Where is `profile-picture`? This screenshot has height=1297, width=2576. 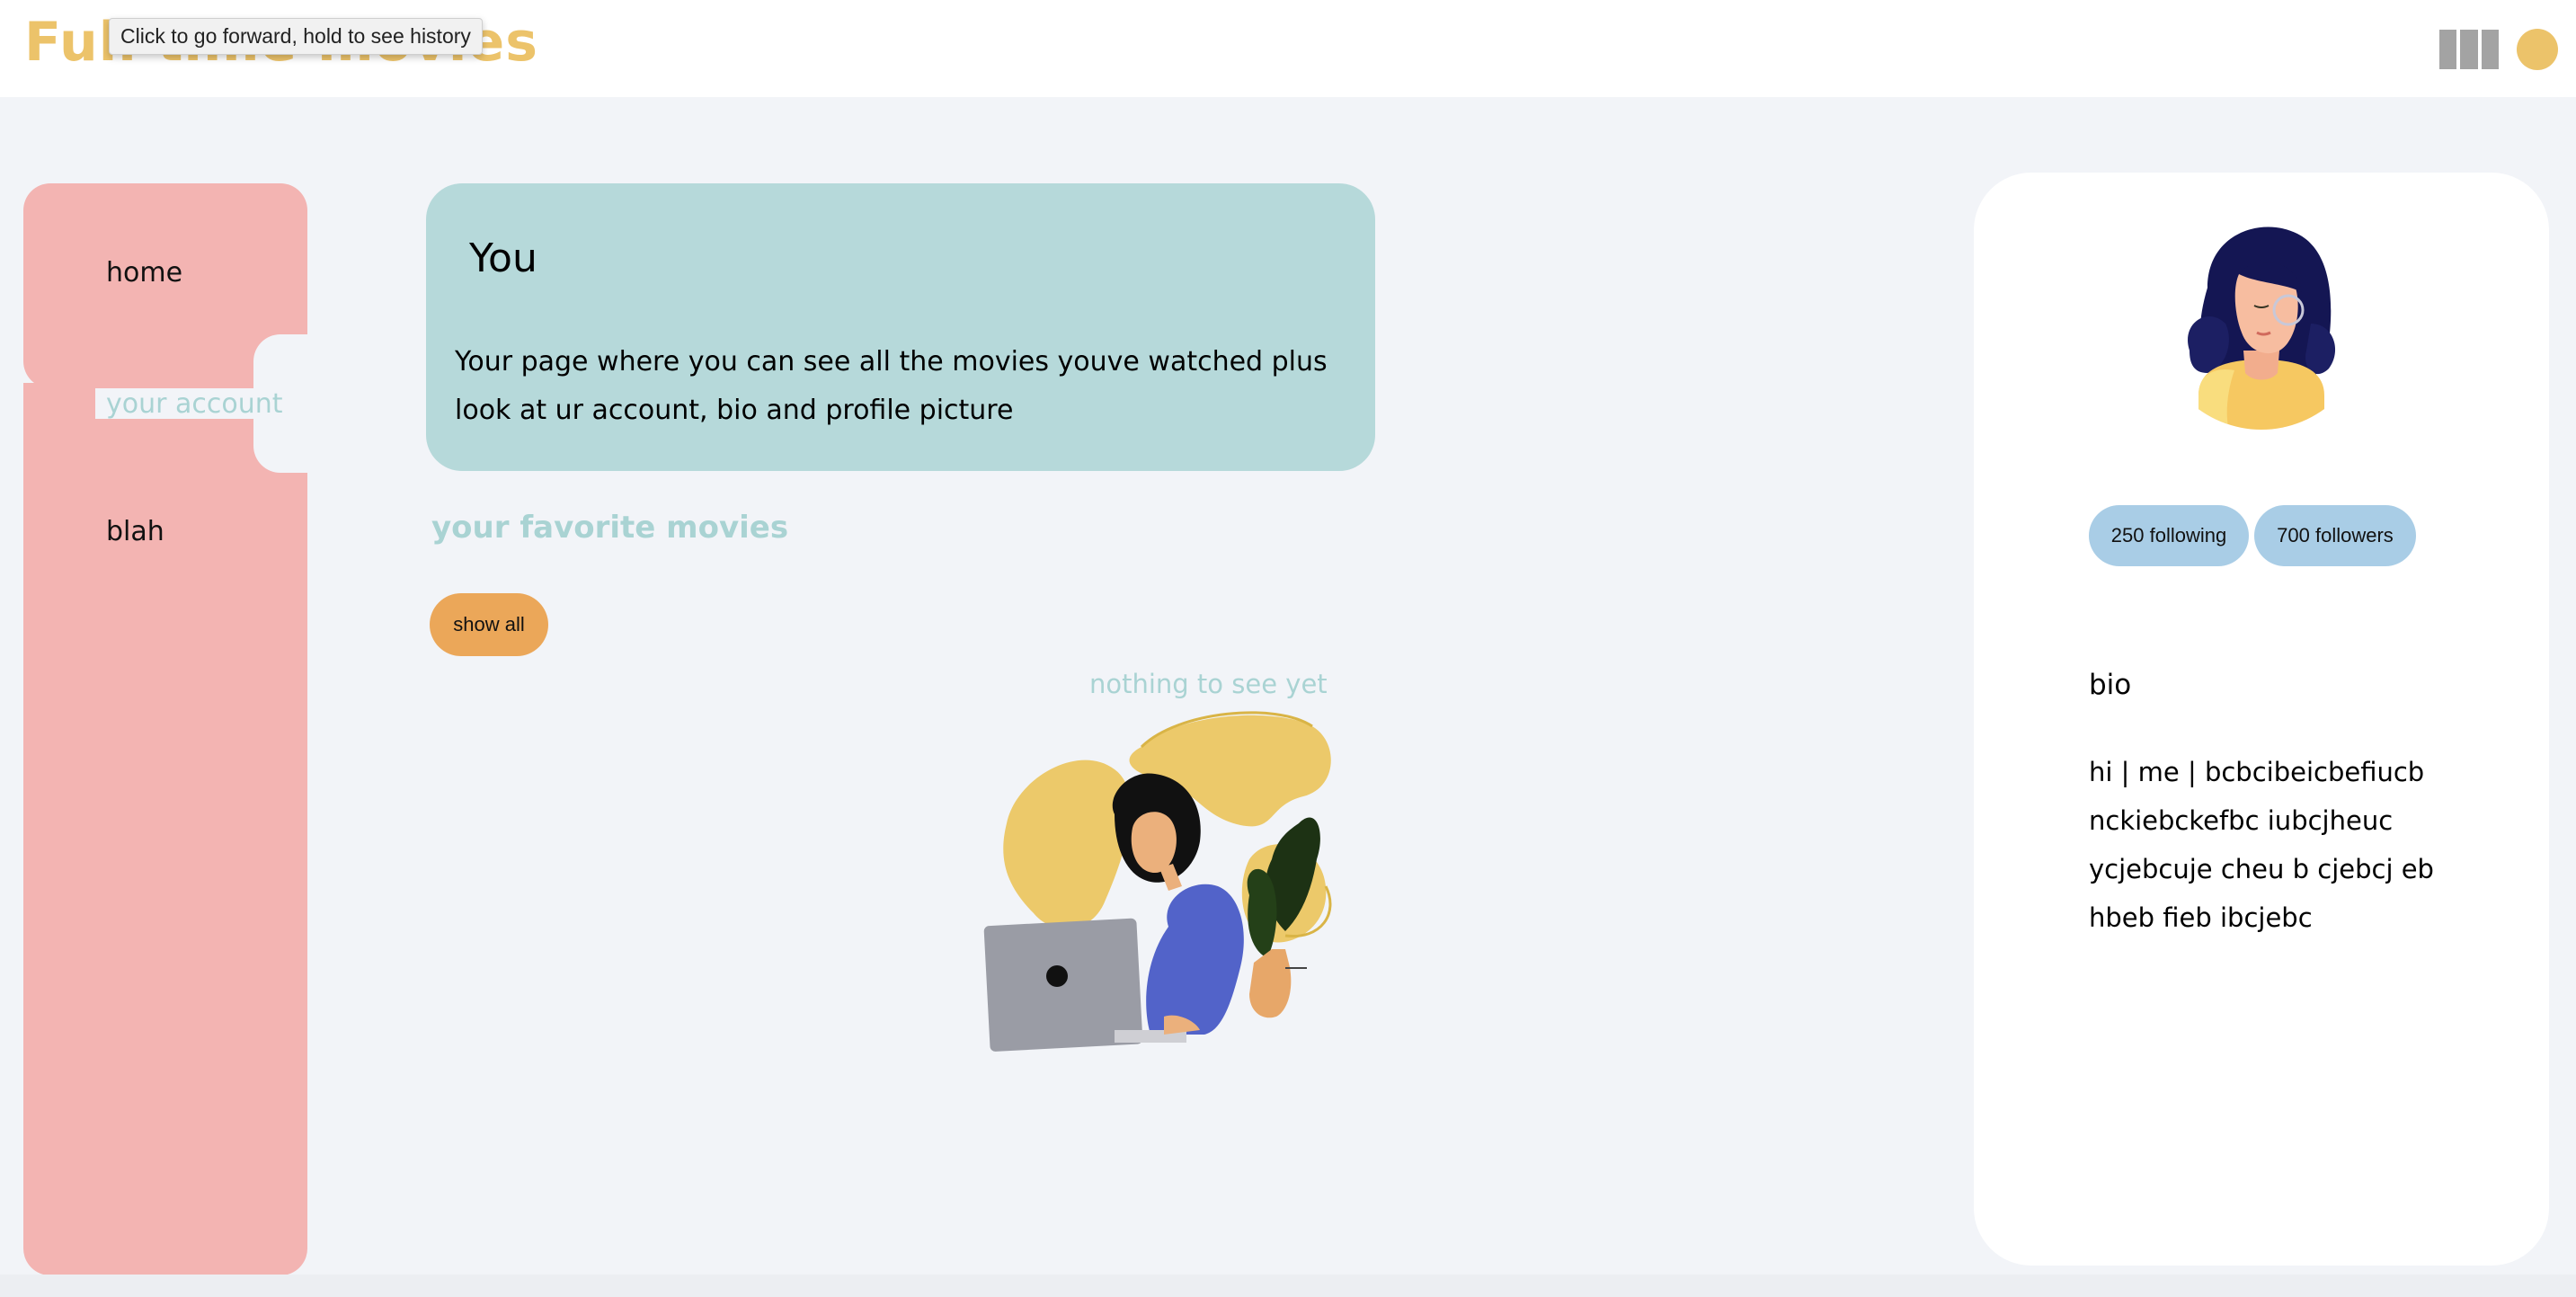 profile-picture is located at coordinates (2261, 323).